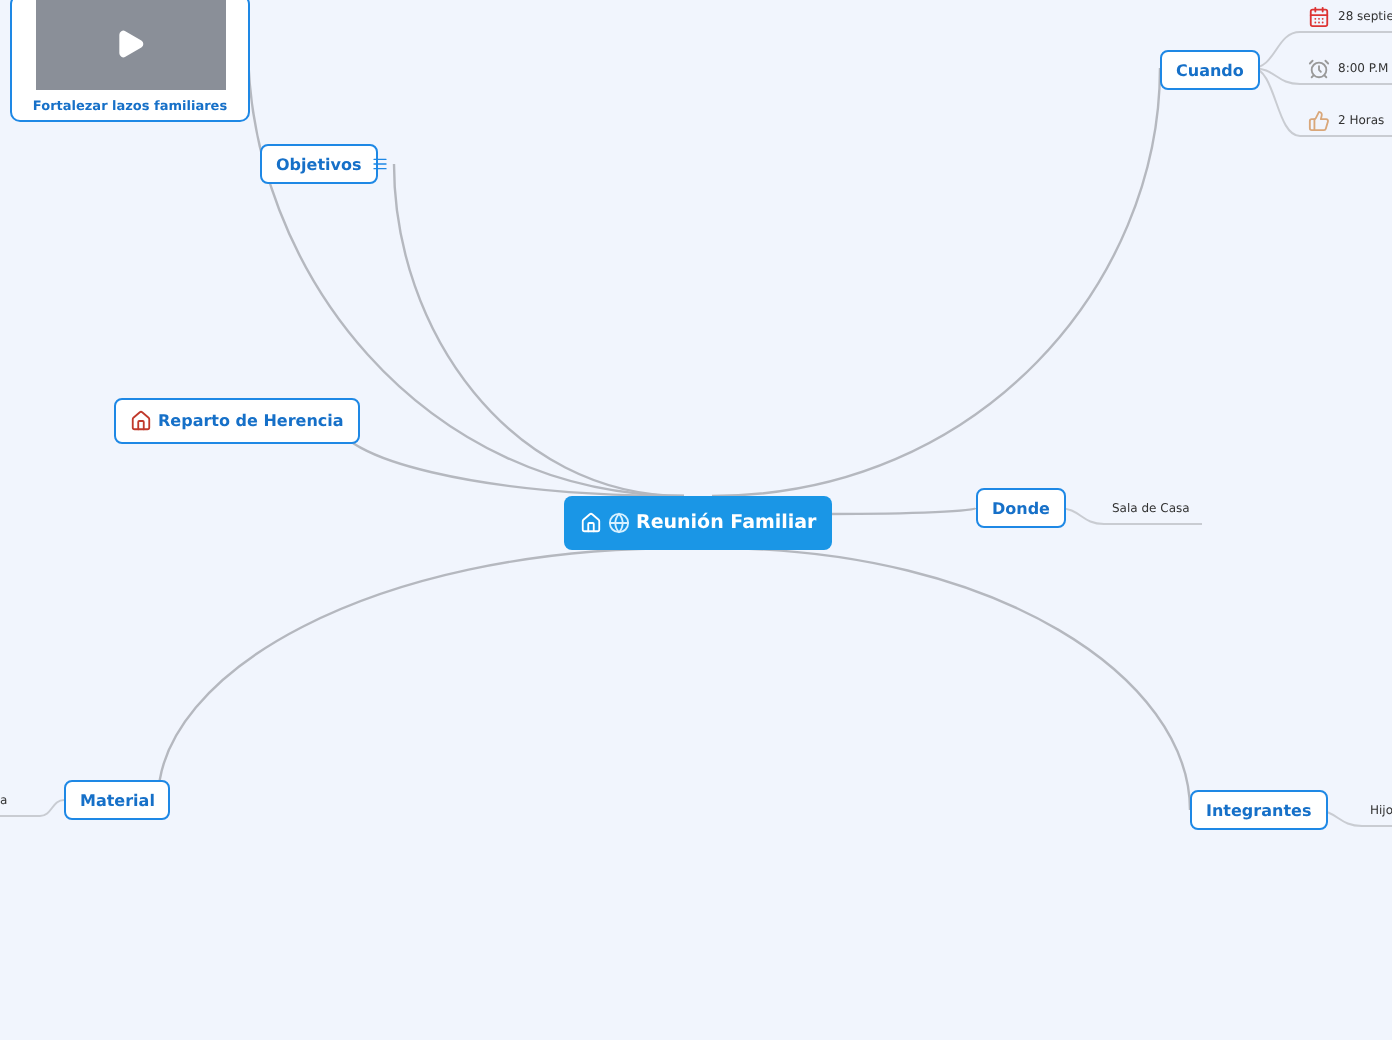 The height and width of the screenshot is (1040, 1392). I want to click on video-thumbnail-placeholder, so click(130, 45).